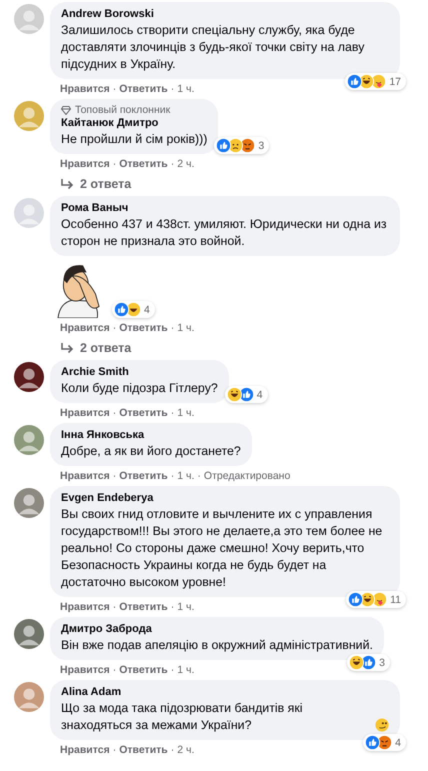 The height and width of the screenshot is (771, 428). What do you see at coordinates (225, 498) in the screenshot?
I see `author-name: Evgen Endeberya` at bounding box center [225, 498].